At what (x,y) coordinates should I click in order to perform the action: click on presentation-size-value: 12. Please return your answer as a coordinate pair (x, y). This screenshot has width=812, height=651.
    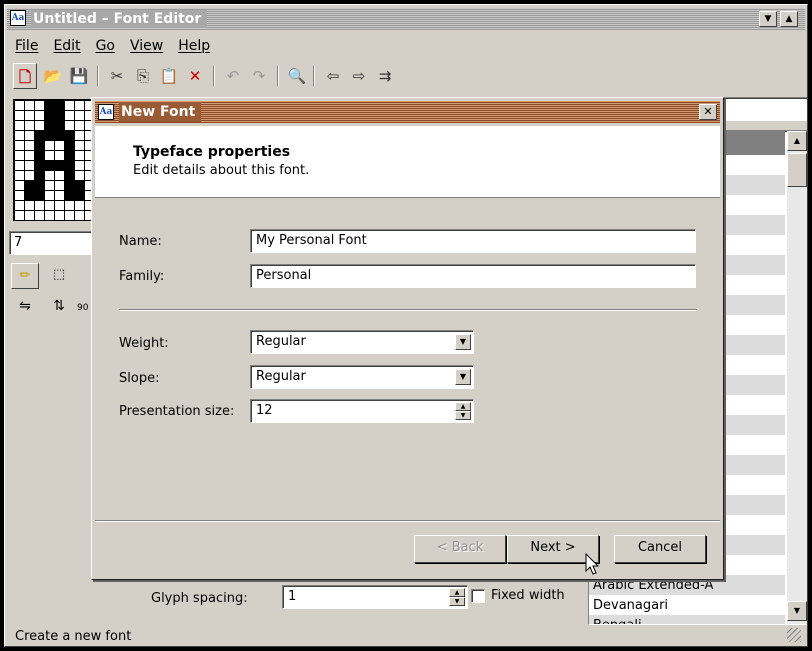
    Looking at the image, I should click on (264, 410).